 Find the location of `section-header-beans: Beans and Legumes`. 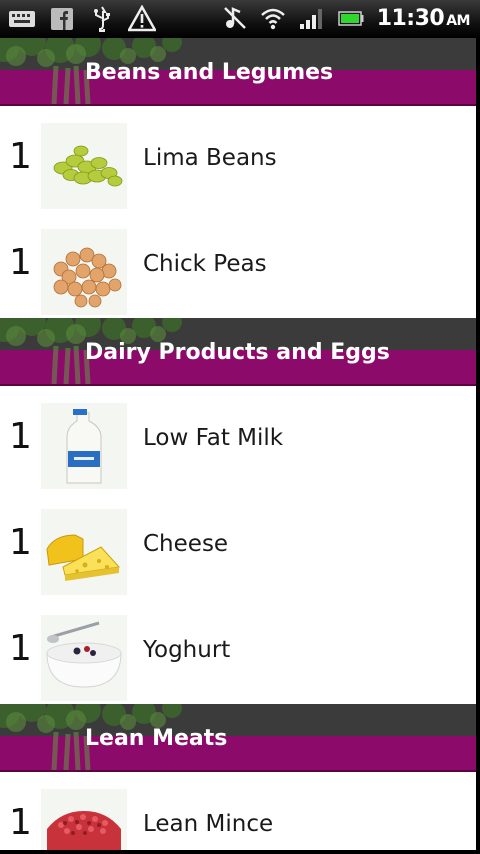

section-header-beans: Beans and Legumes is located at coordinates (238, 72).